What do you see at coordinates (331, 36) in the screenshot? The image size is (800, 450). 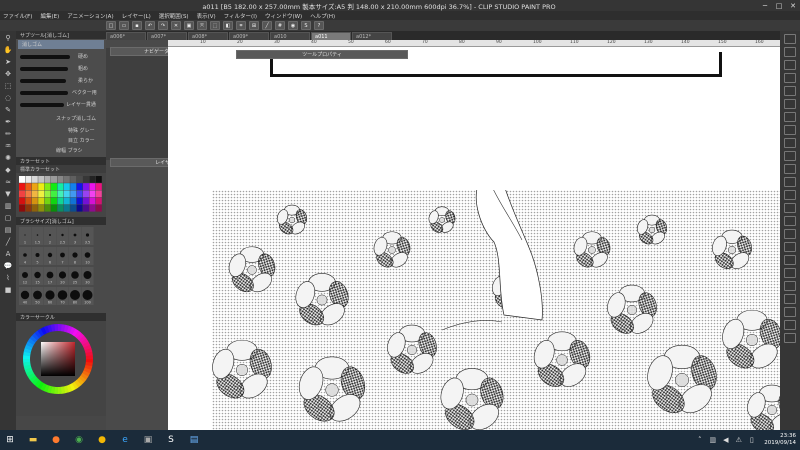 I see `tab-a011: a011` at bounding box center [331, 36].